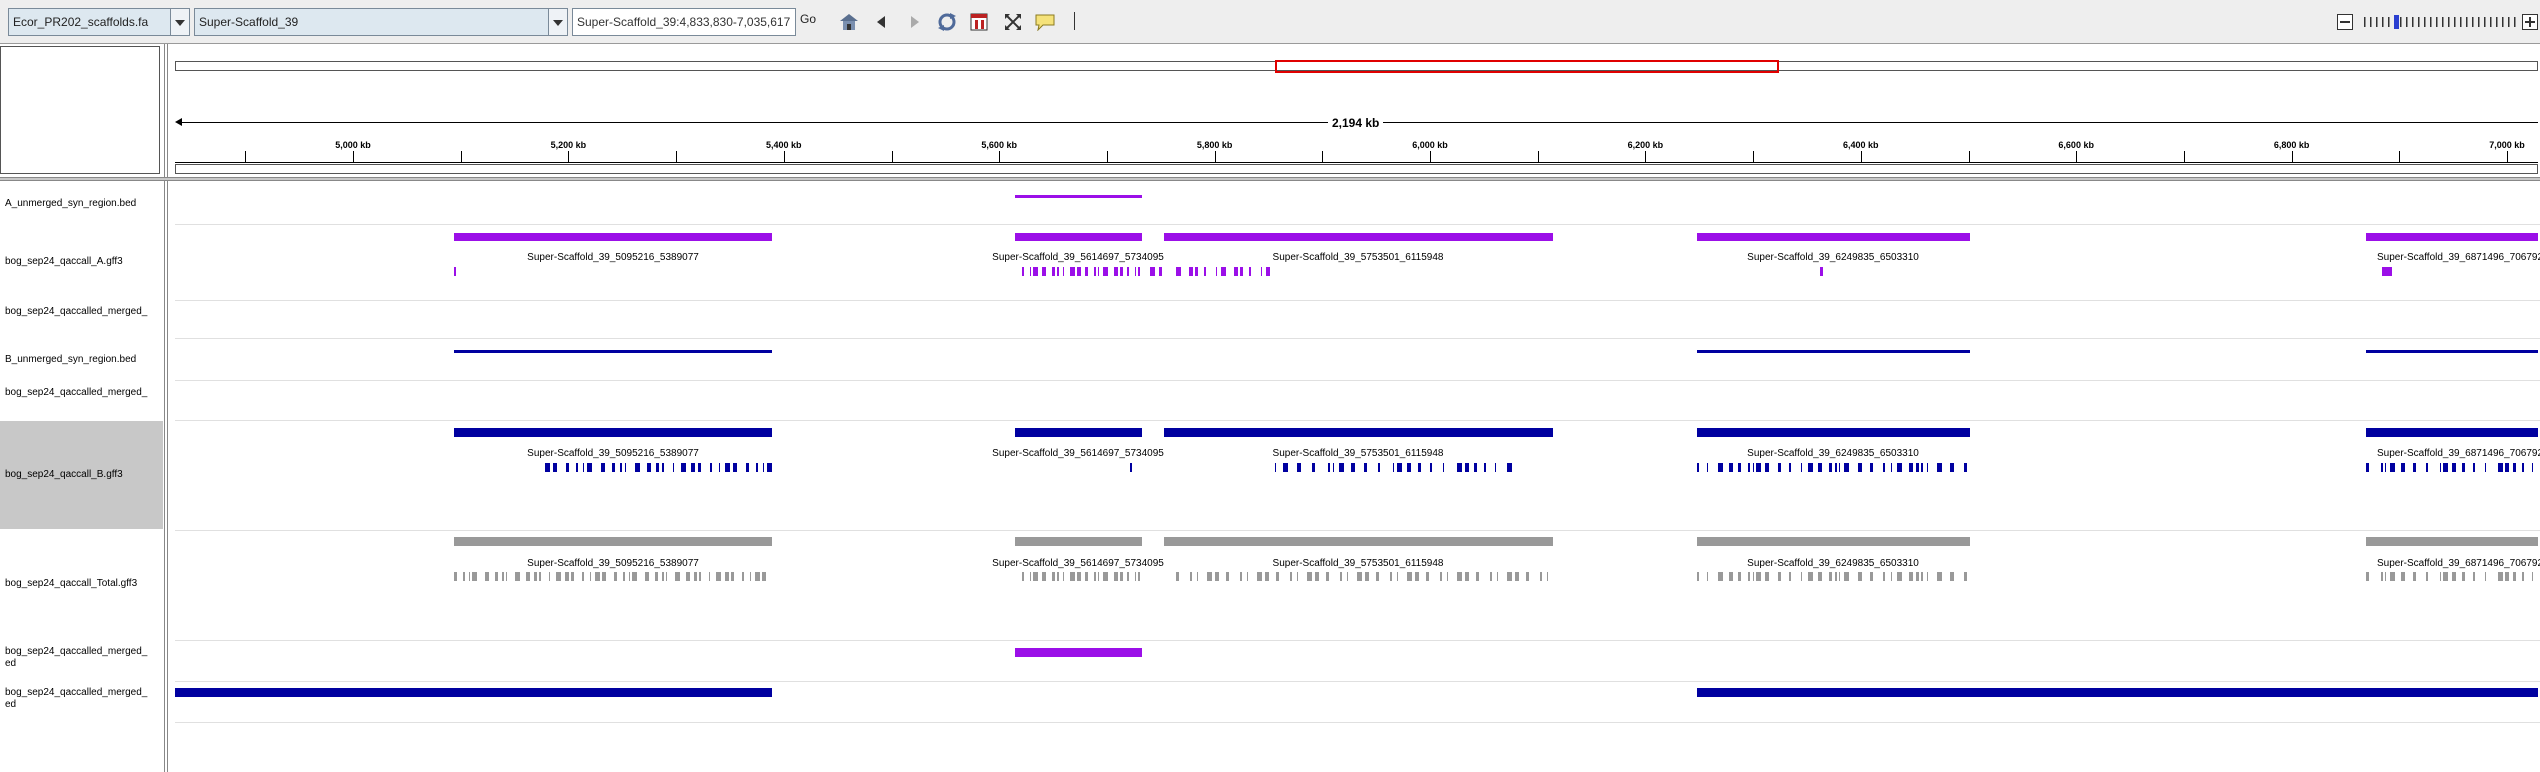  I want to click on back-icon, so click(881, 23).